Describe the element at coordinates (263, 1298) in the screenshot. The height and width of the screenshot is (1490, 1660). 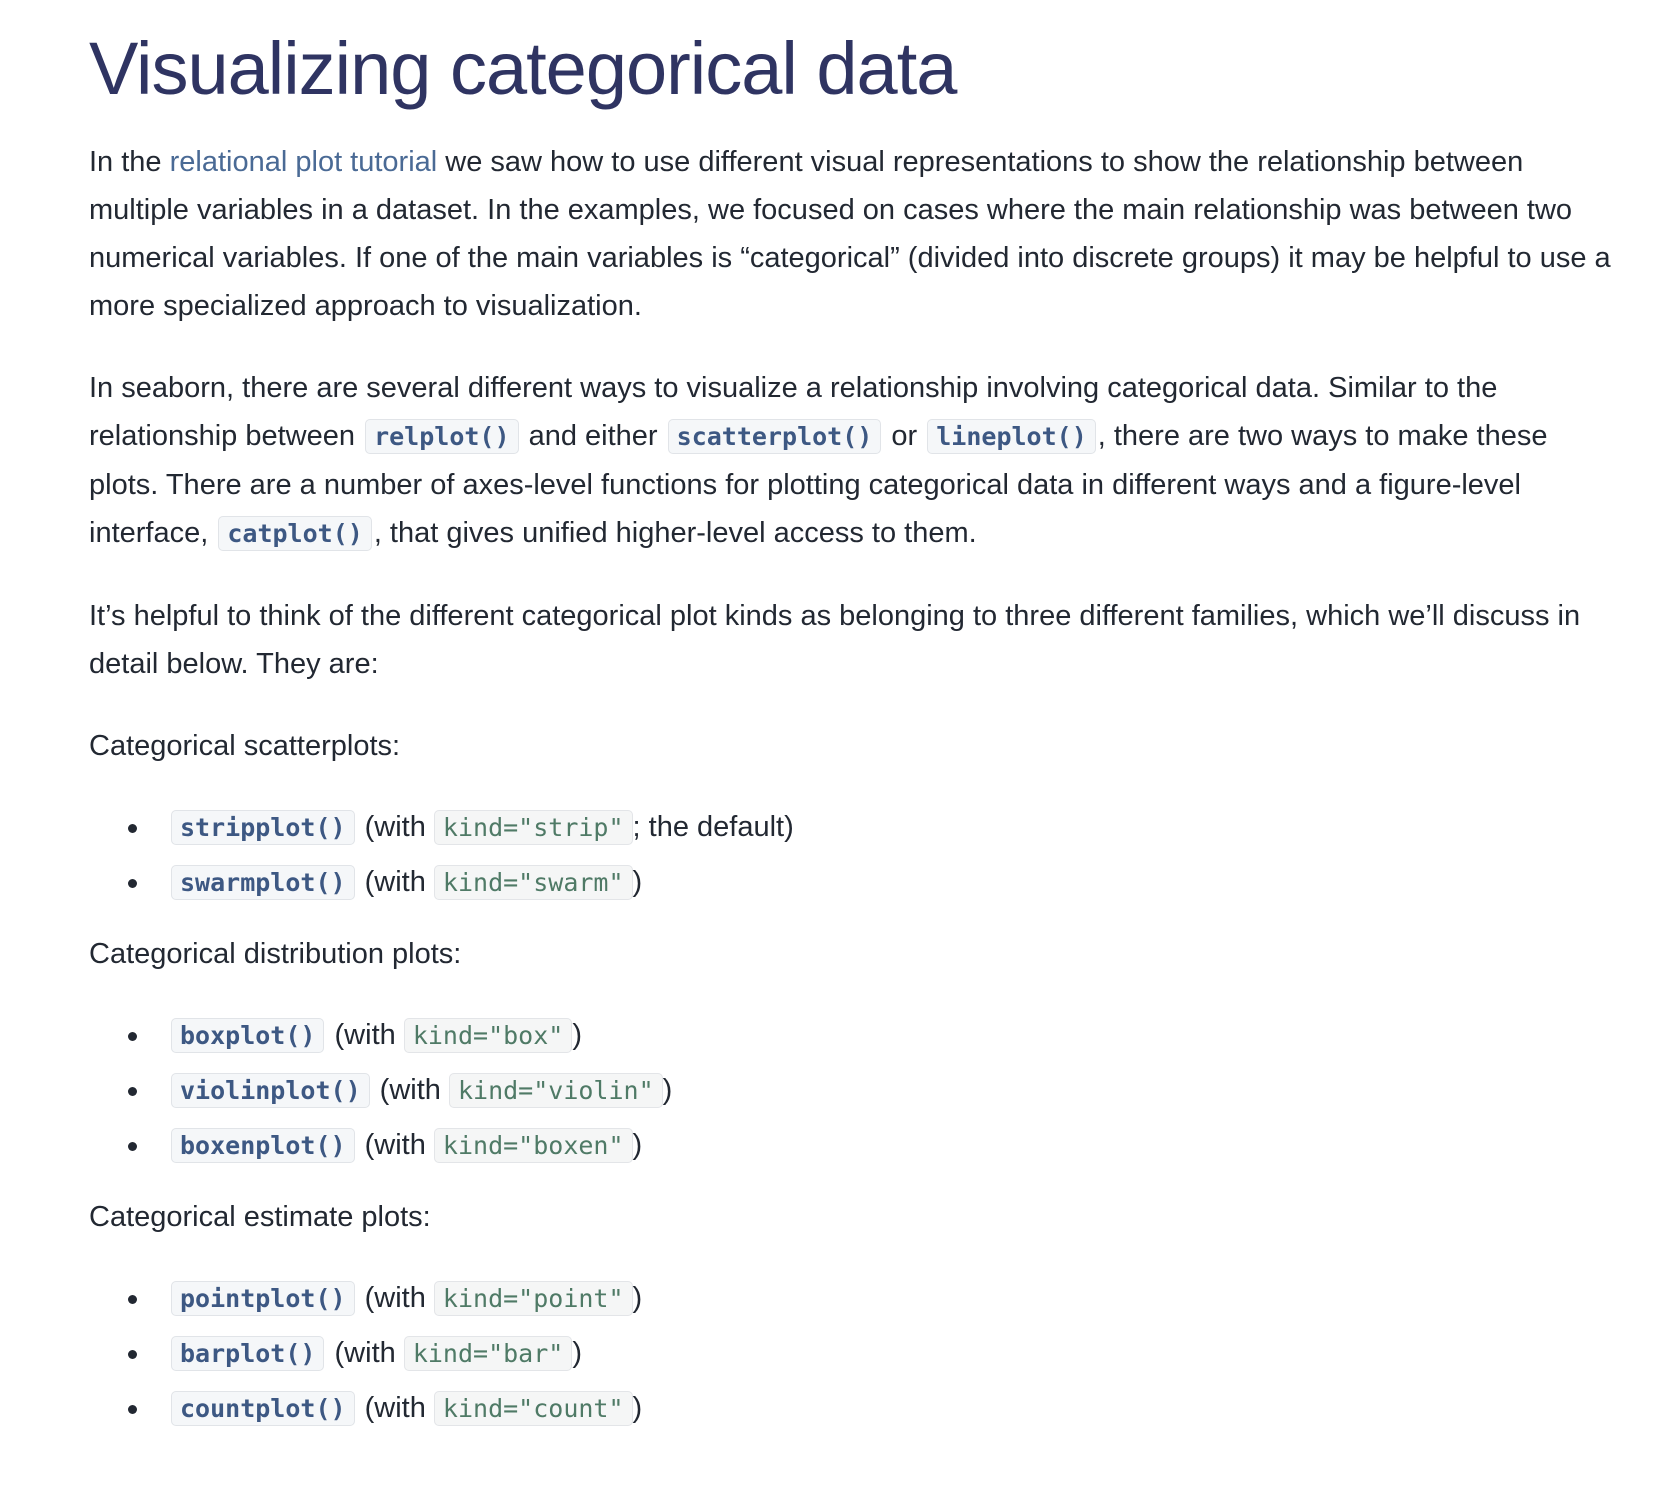
I see `function-code-link: pointplot()` at that location.